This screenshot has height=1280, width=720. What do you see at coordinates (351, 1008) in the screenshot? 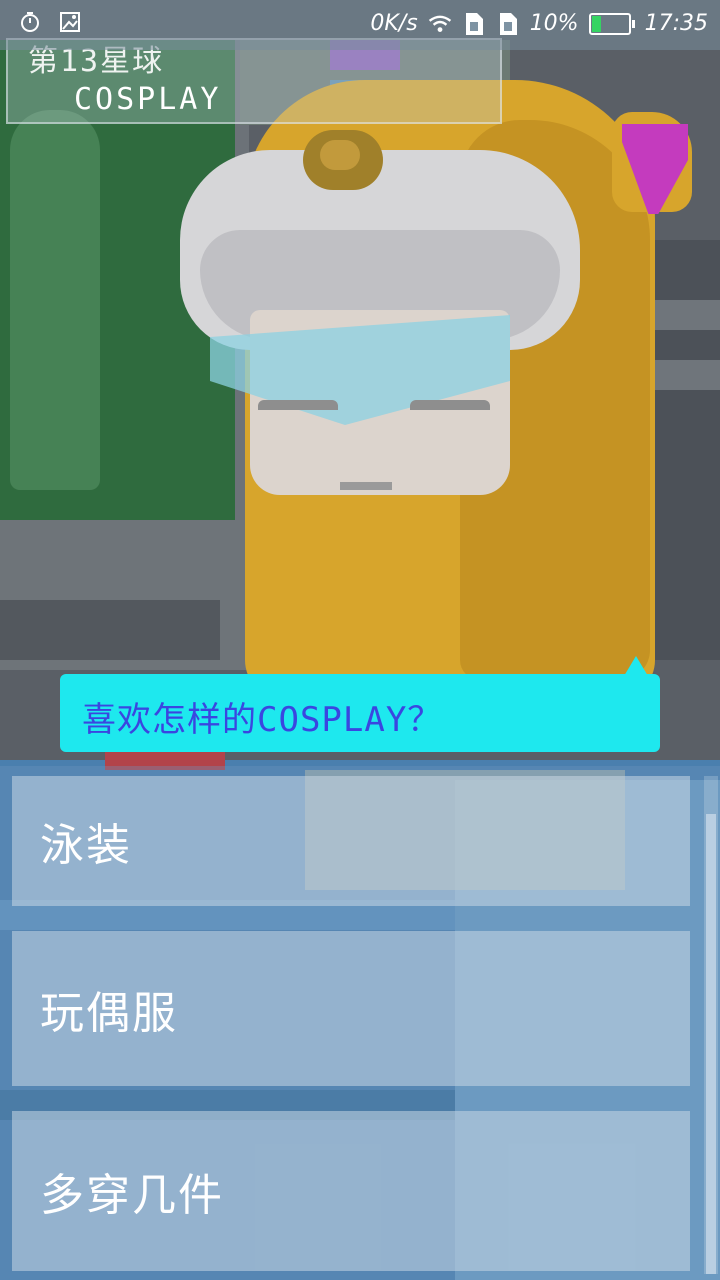
I see `choice-option-2: 玩偶服` at bounding box center [351, 1008].